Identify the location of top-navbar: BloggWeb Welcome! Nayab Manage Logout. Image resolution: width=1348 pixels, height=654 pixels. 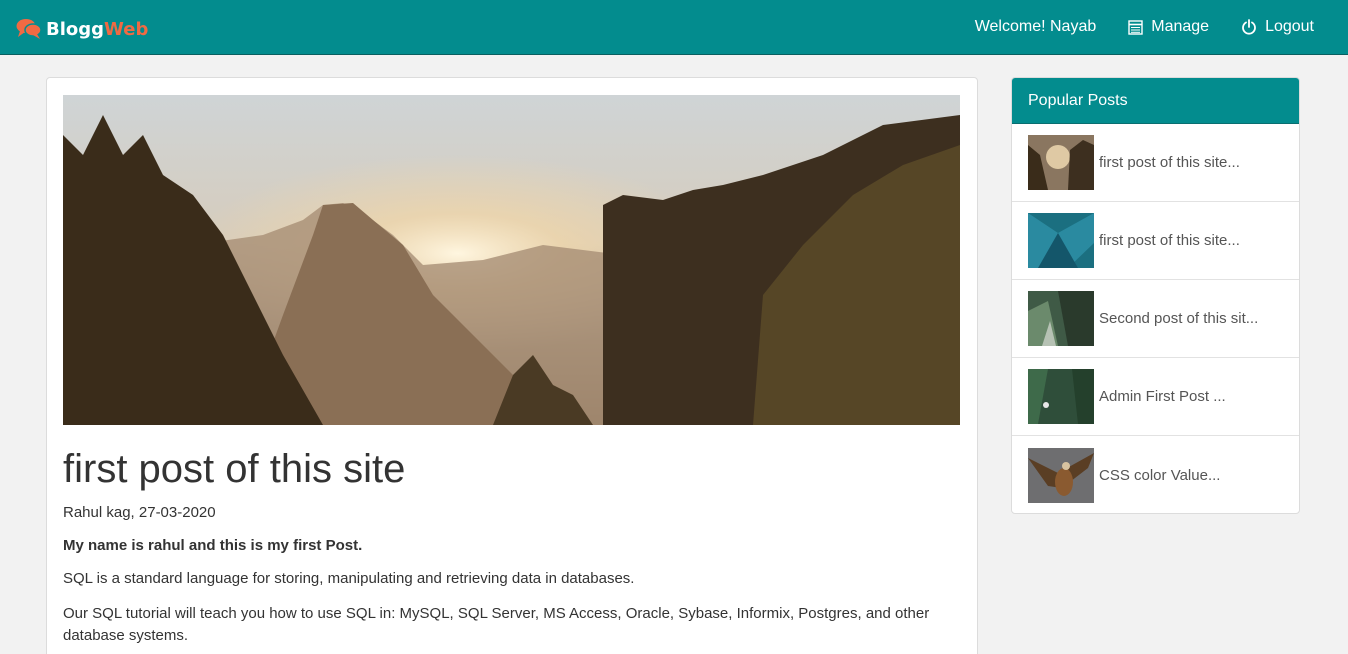
(674, 27).